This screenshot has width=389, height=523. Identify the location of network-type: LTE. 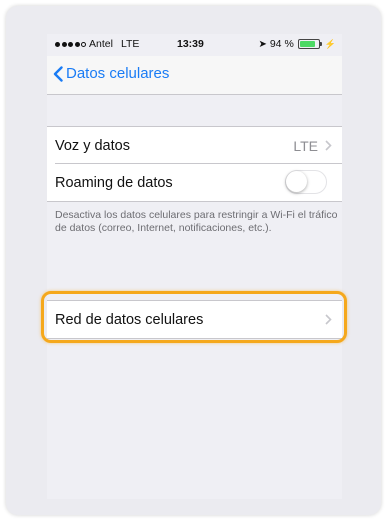
(130, 44).